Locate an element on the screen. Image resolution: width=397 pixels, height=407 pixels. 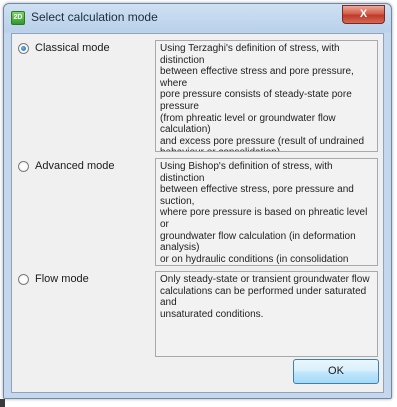
ok-button: OK is located at coordinates (336, 371).